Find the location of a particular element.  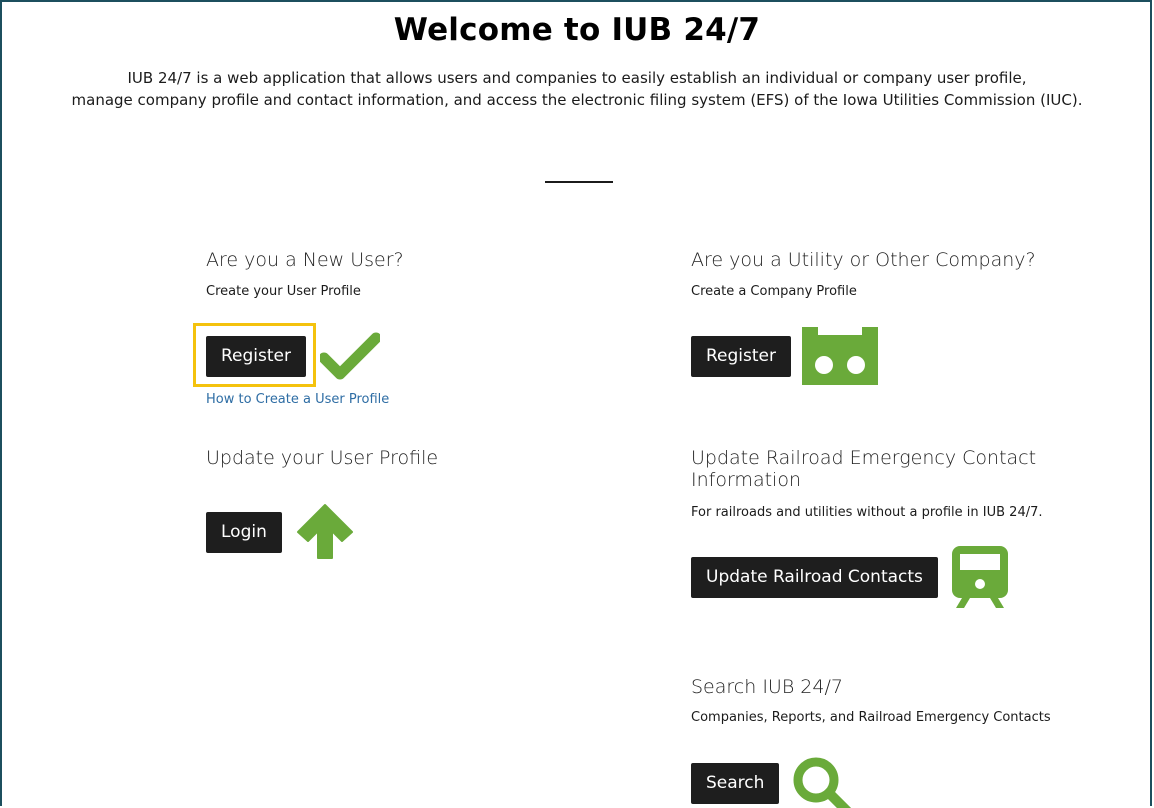

register-user-button: Register is located at coordinates (256, 356).